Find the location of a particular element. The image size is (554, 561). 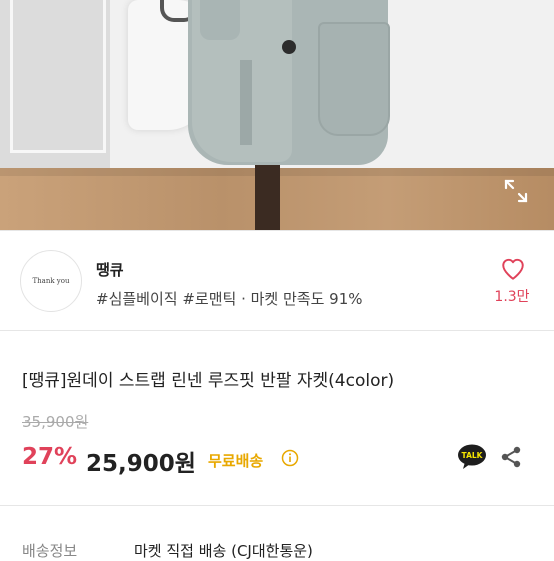

free-shipping-badge: 무료배송 is located at coordinates (236, 461).